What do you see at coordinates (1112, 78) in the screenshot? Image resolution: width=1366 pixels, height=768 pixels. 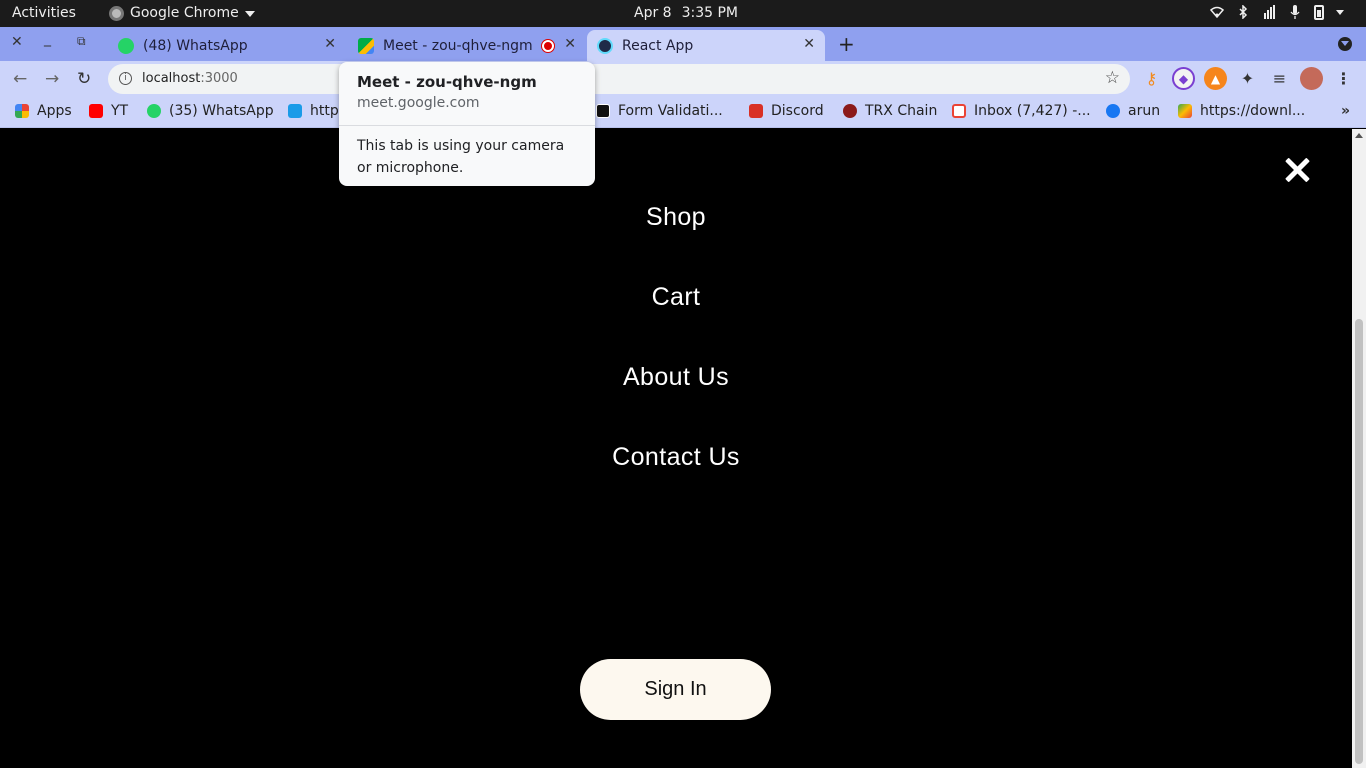 I see `bookmark-star-icon: ☆` at bounding box center [1112, 78].